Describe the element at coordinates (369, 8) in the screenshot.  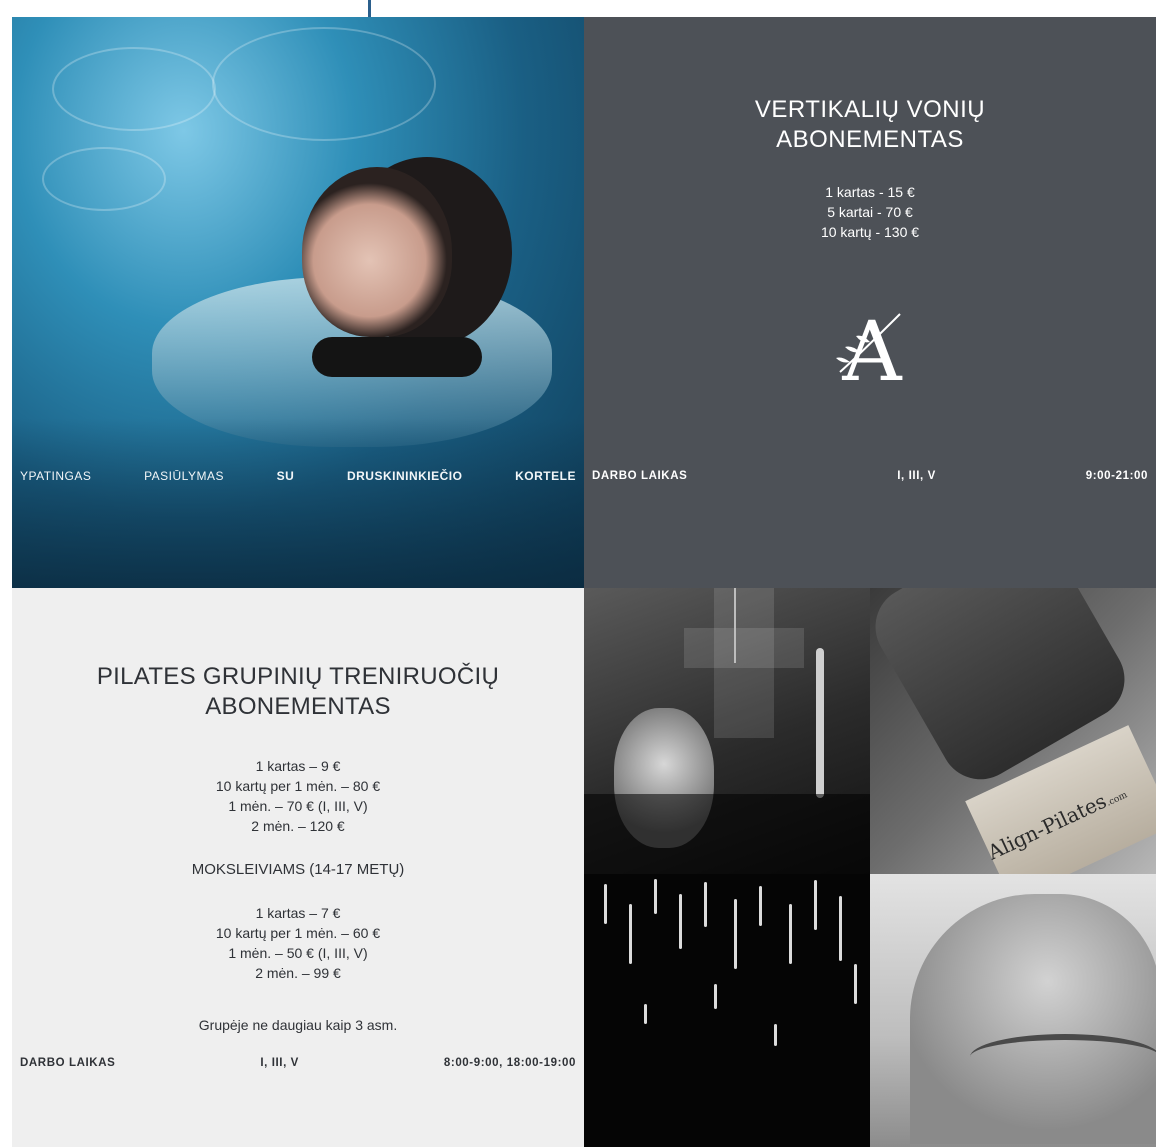
I see `accent-line` at that location.